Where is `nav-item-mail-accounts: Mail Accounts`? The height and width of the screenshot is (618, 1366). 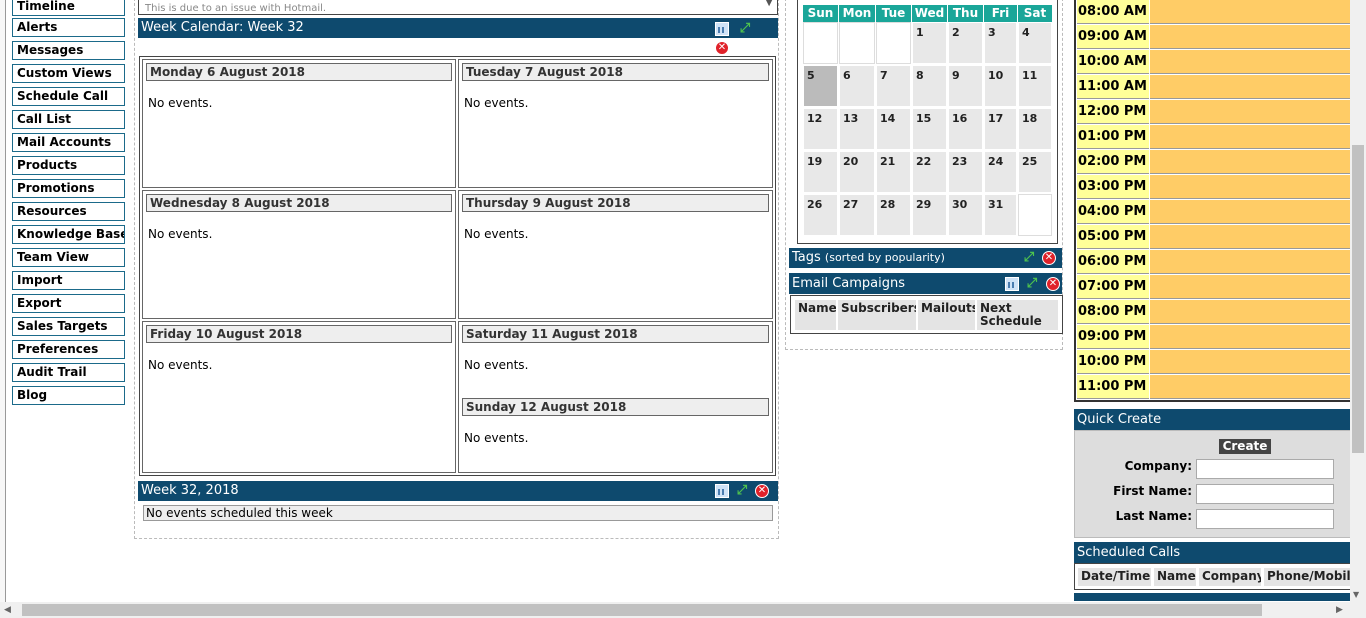 nav-item-mail-accounts: Mail Accounts is located at coordinates (68, 142).